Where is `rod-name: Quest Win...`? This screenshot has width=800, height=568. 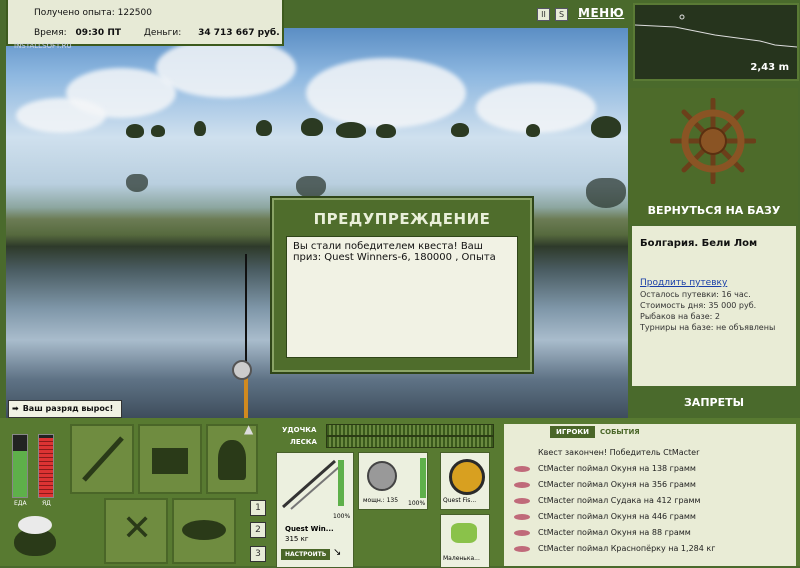
rod-name: Quest Win... is located at coordinates (309, 529).